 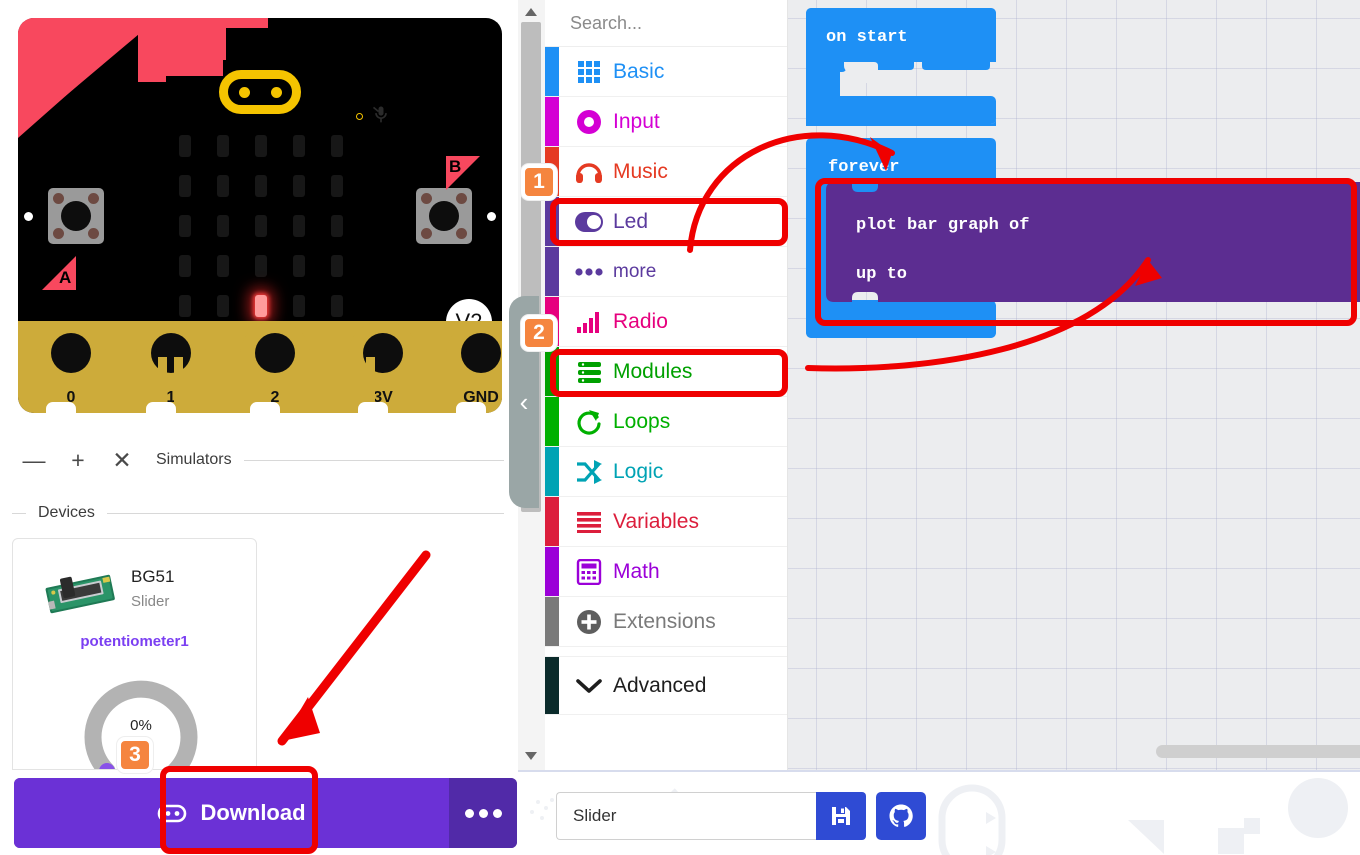 What do you see at coordinates (531, 12) in the screenshot?
I see `scroll-up-arrow-icon` at bounding box center [531, 12].